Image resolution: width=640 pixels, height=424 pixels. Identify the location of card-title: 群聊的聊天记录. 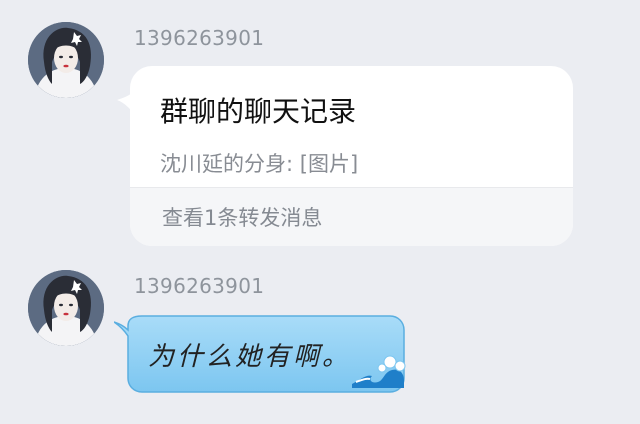
(258, 111).